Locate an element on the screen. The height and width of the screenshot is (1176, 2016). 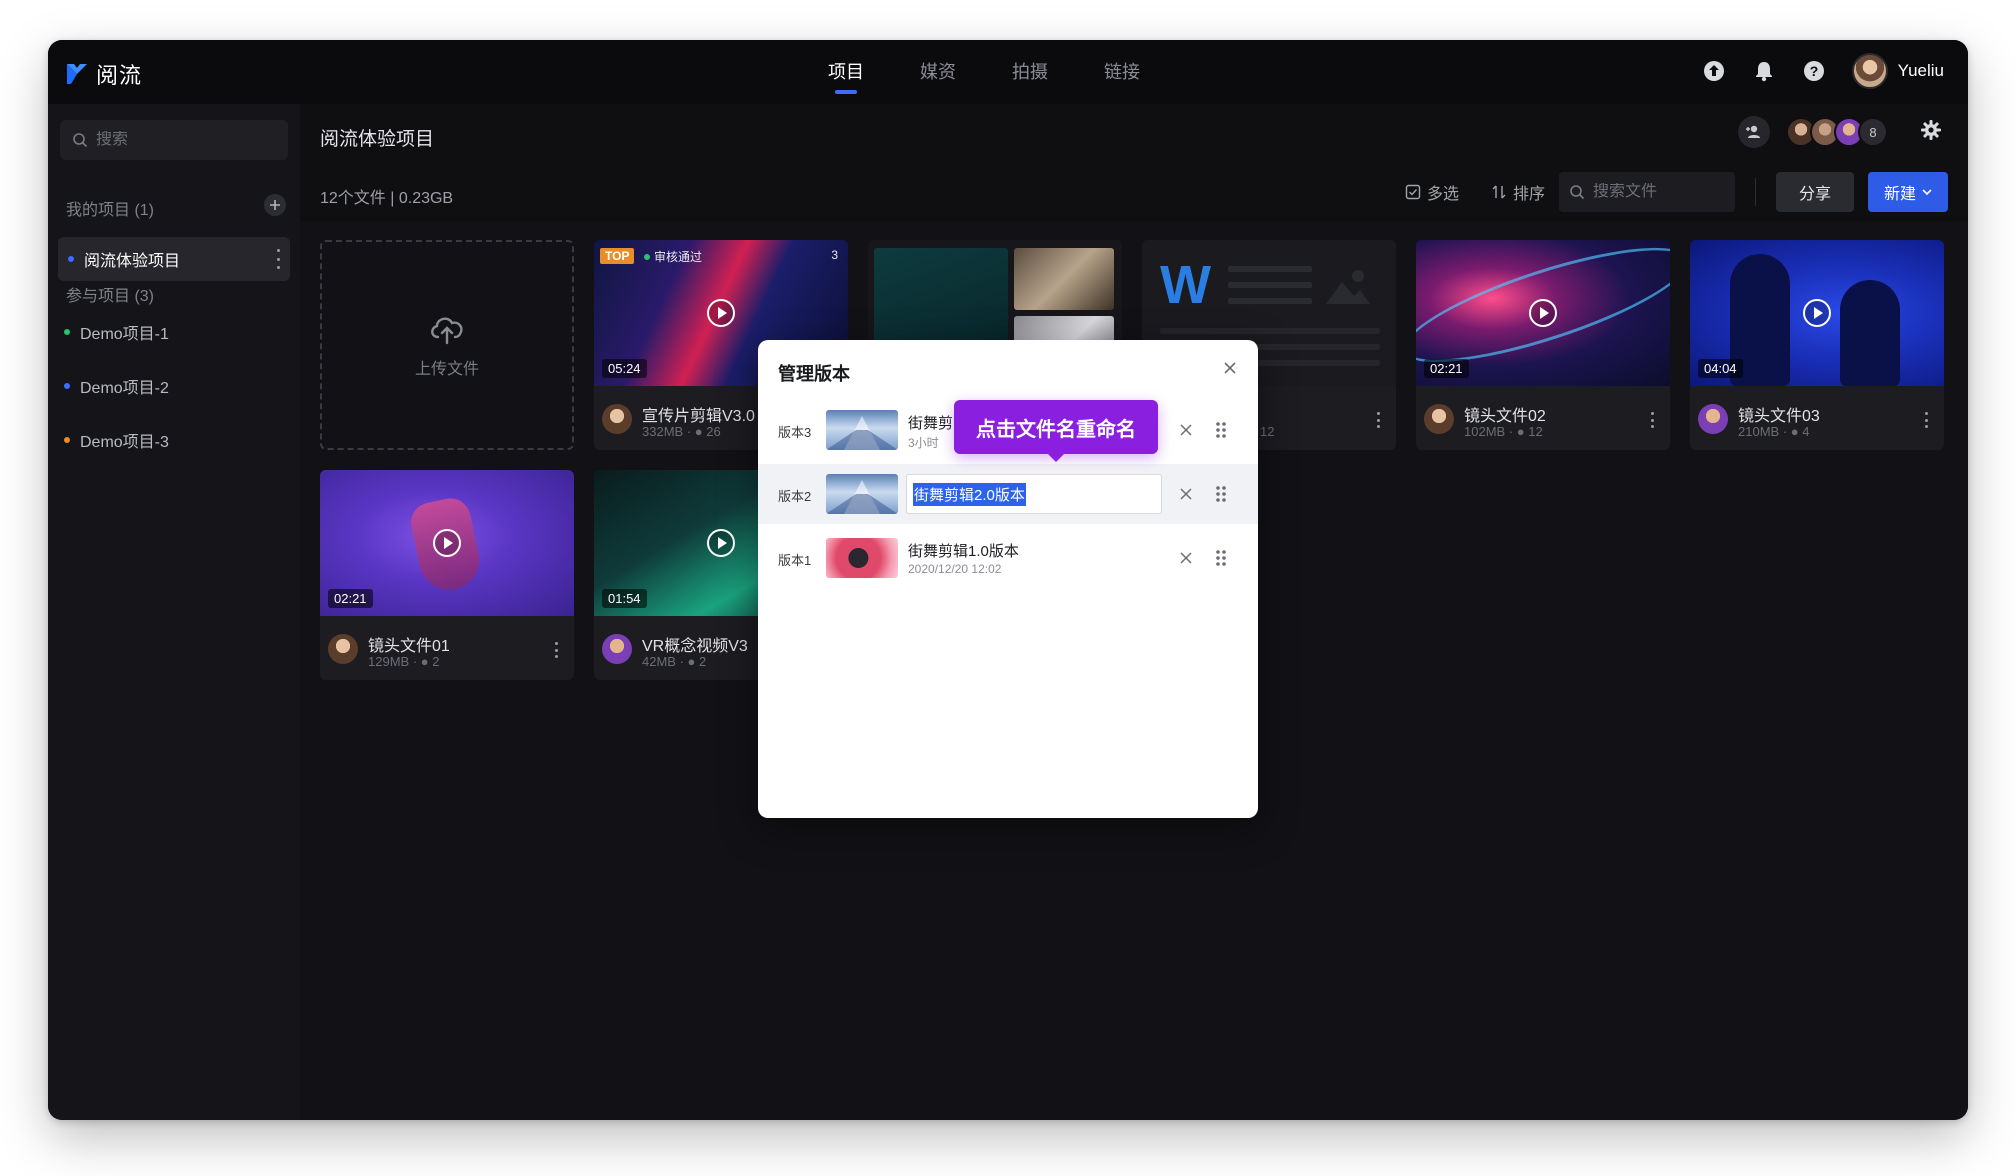
rename-input: 街舞剪辑2.0版本 is located at coordinates (1034, 494).